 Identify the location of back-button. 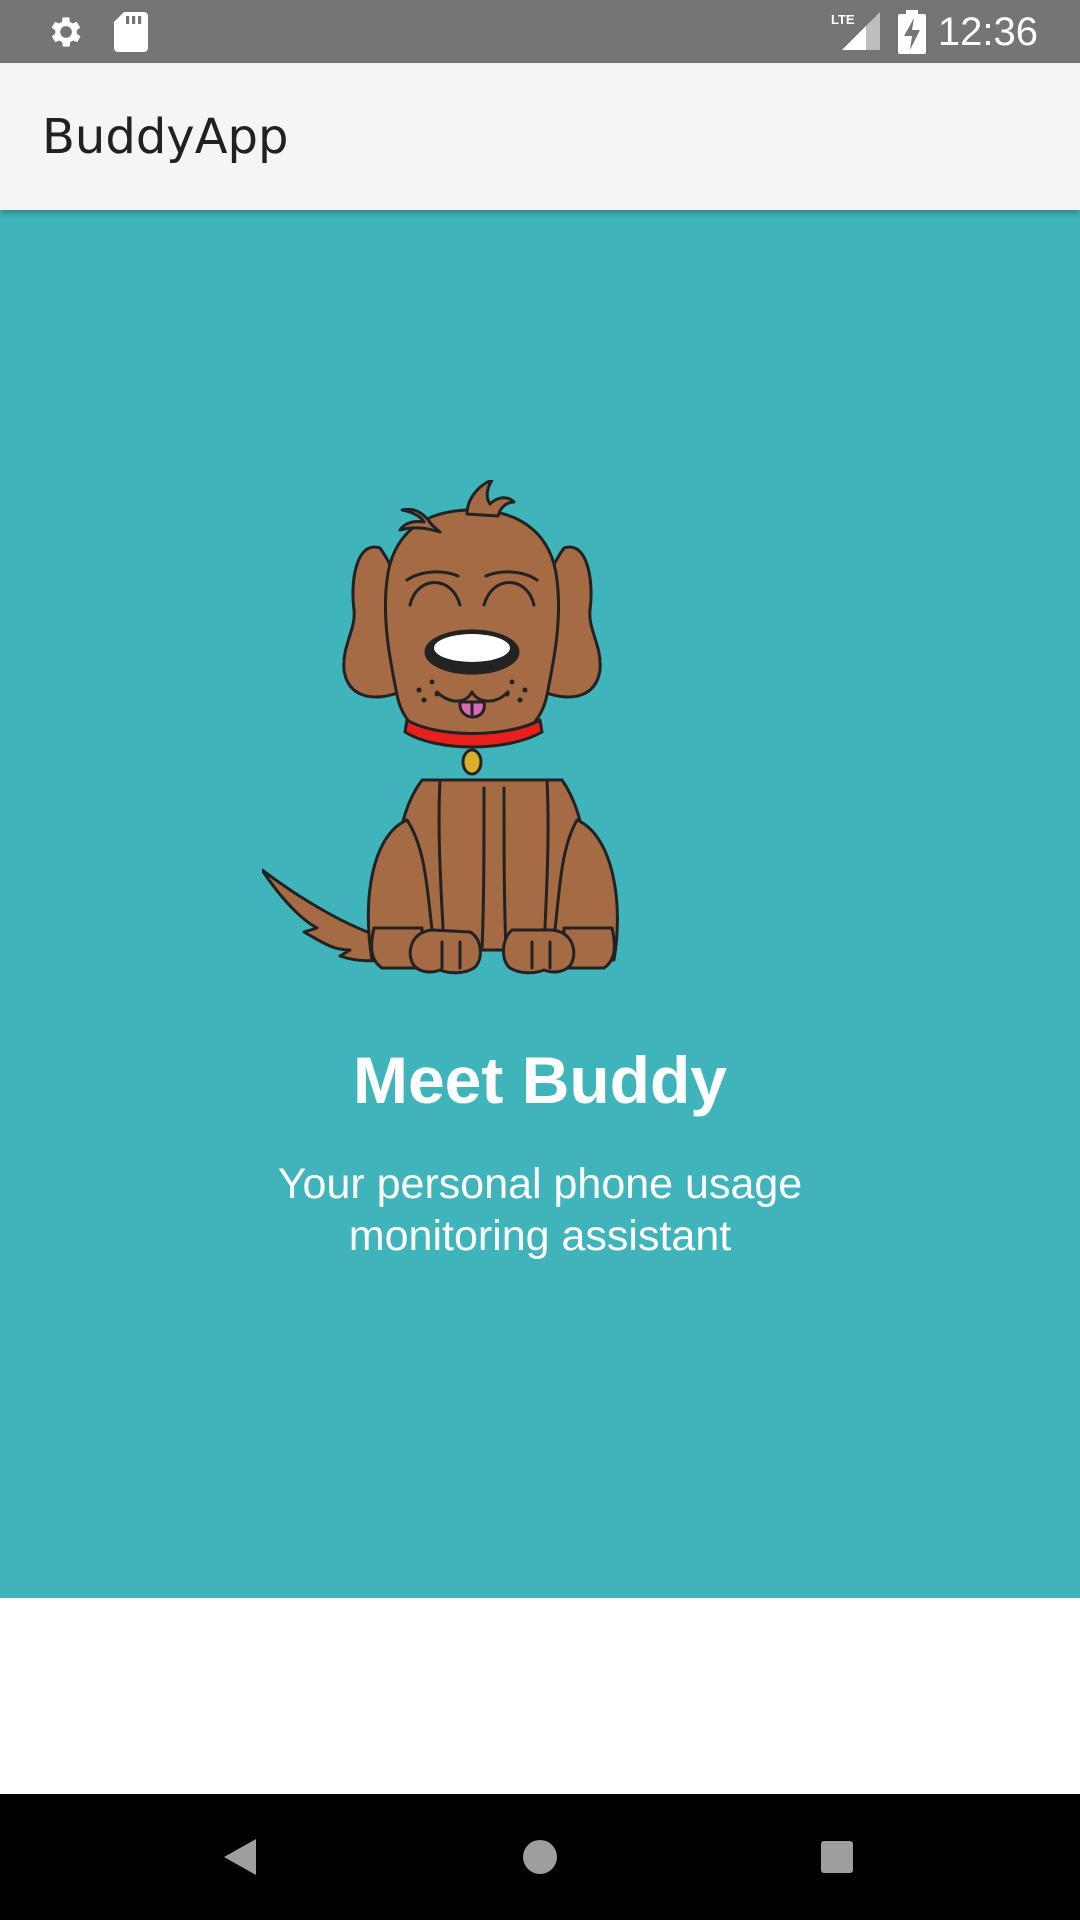
(240, 1857).